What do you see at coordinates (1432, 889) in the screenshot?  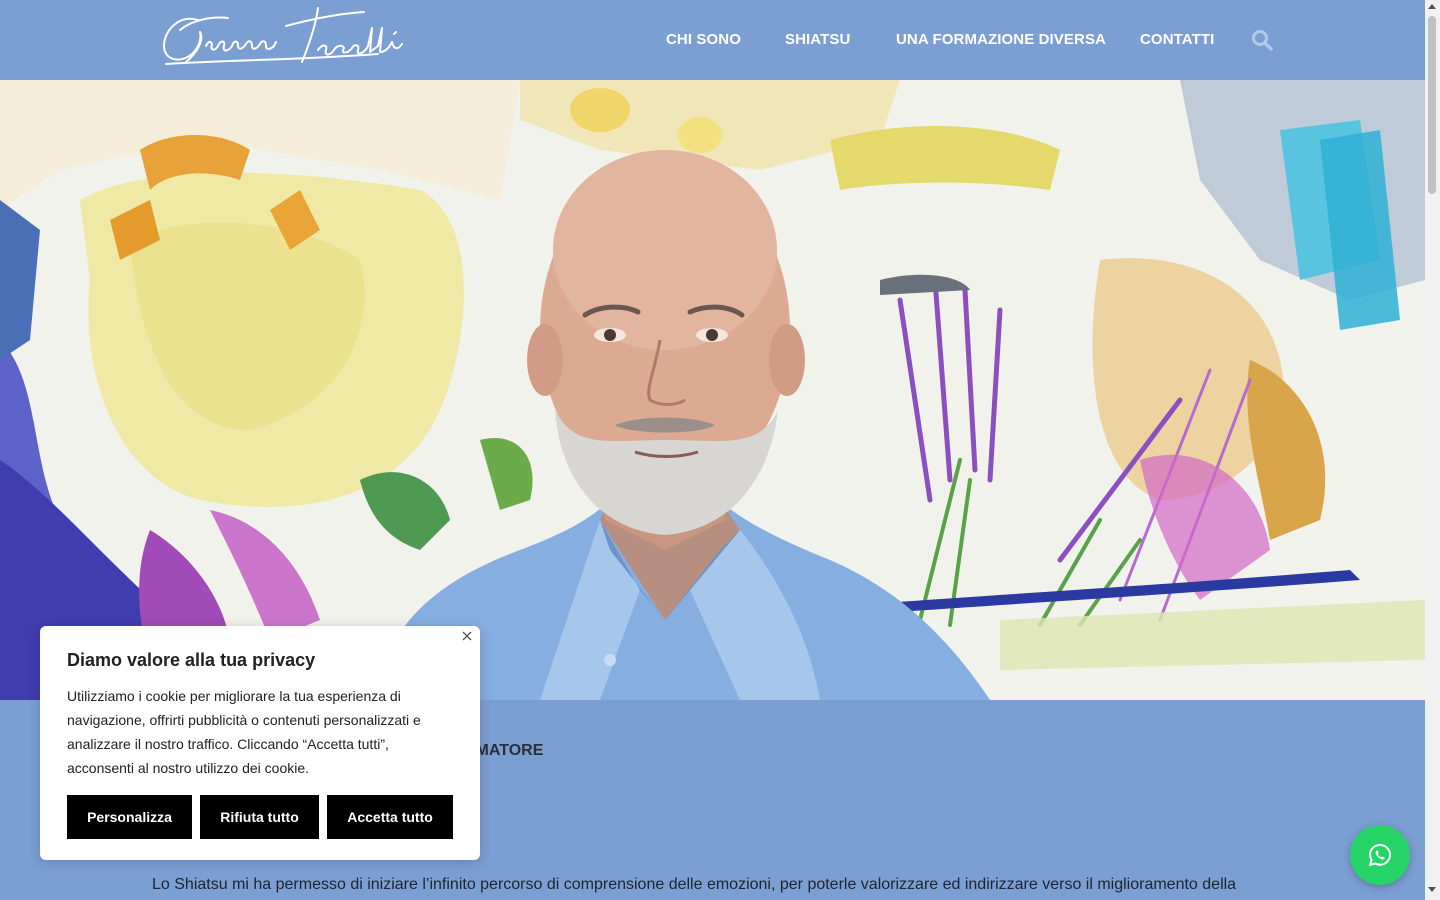 I see `scroll-down-arrow-icon` at bounding box center [1432, 889].